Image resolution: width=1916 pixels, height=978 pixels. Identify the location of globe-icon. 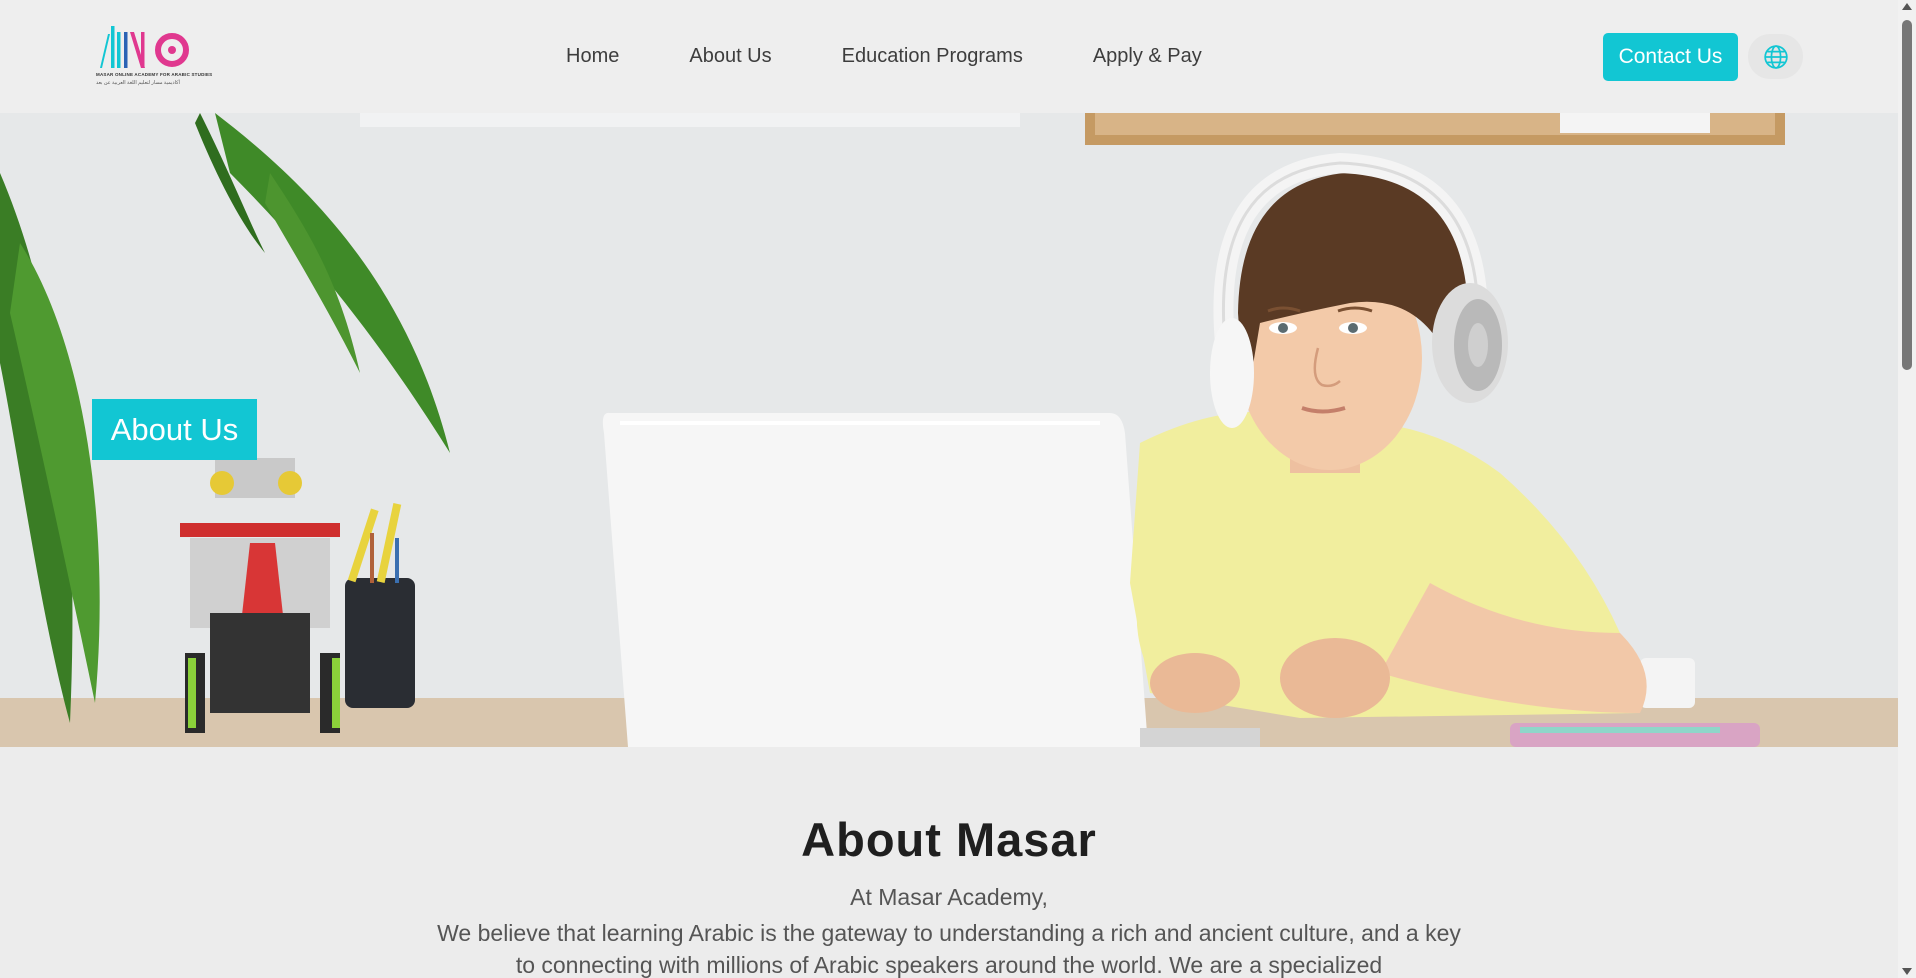
(1775, 56).